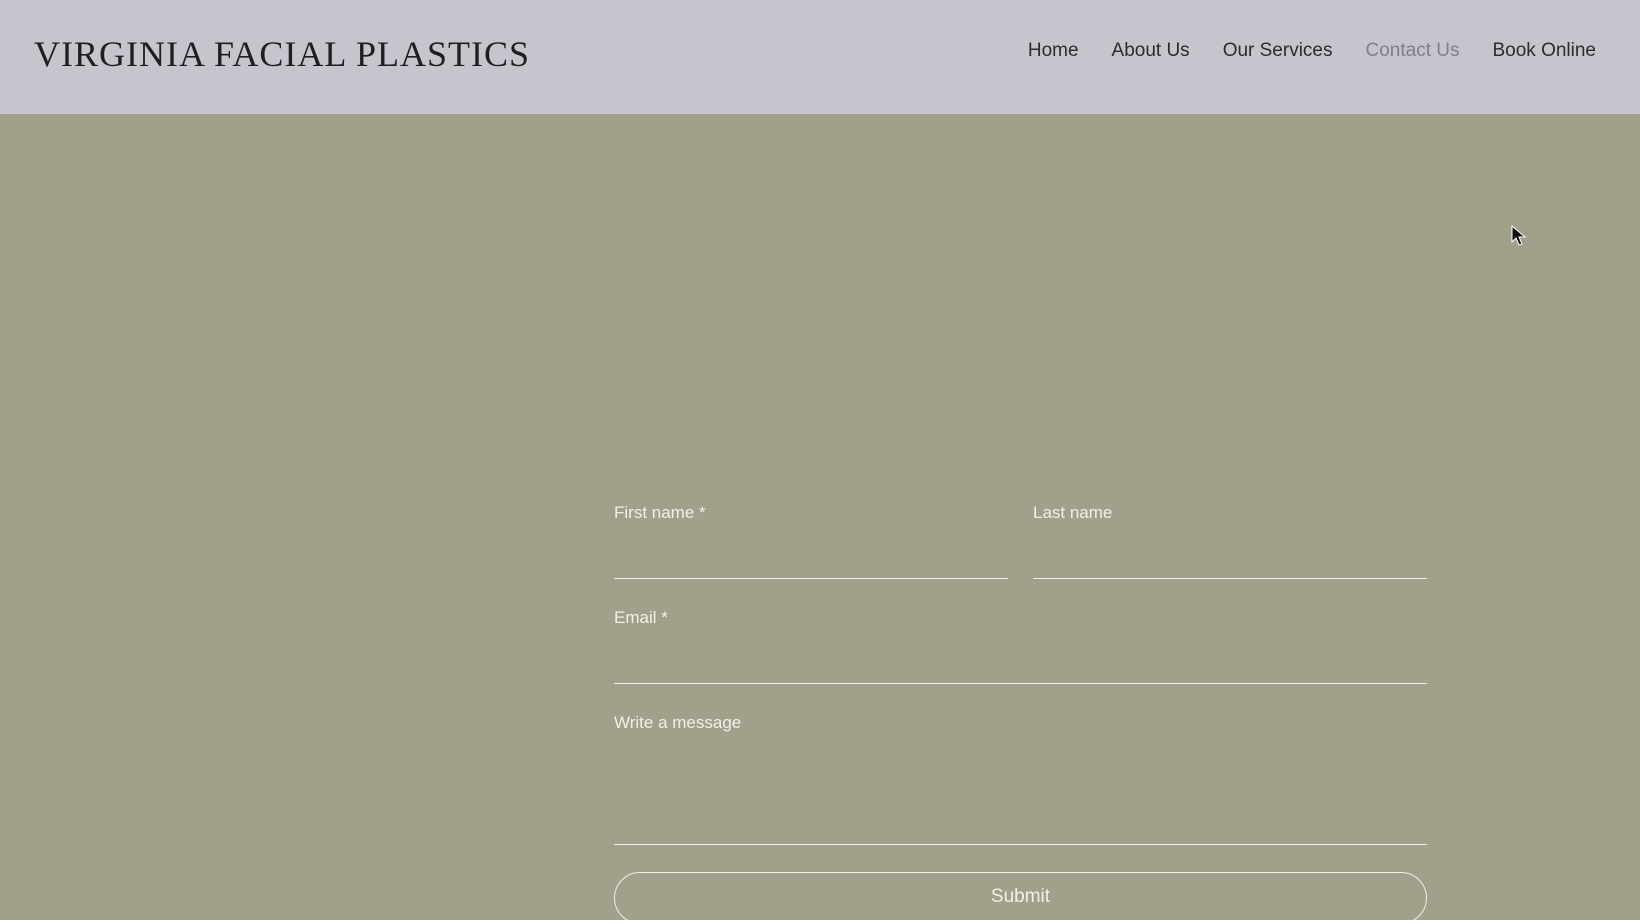 This screenshot has height=924, width=1640. I want to click on first-name-input, so click(811, 558).